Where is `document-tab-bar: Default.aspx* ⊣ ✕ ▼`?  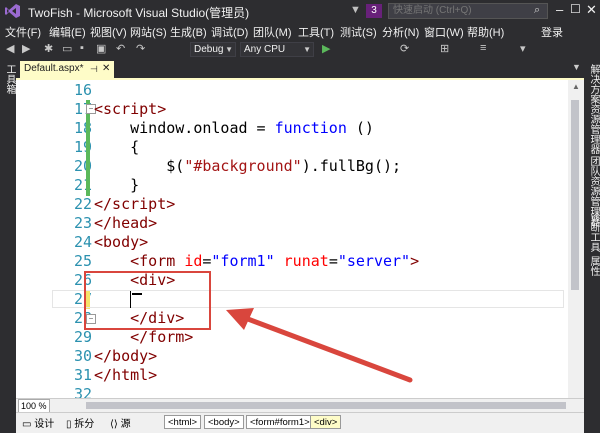
document-tab-bar: Default.aspx* ⊣ ✕ ▼ is located at coordinates (300, 69).